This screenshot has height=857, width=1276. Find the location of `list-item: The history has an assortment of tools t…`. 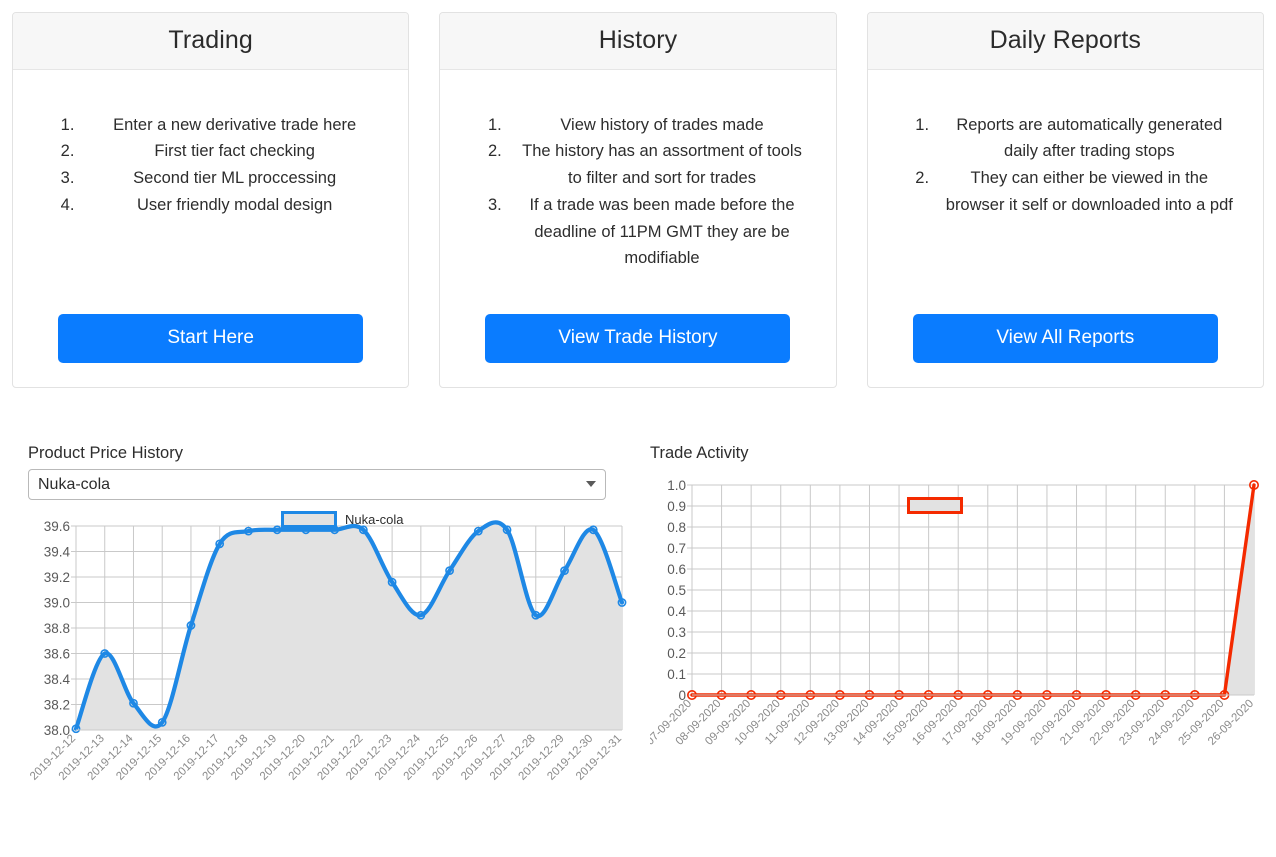

list-item: The history has an assortment of tools t… is located at coordinates (657, 164).